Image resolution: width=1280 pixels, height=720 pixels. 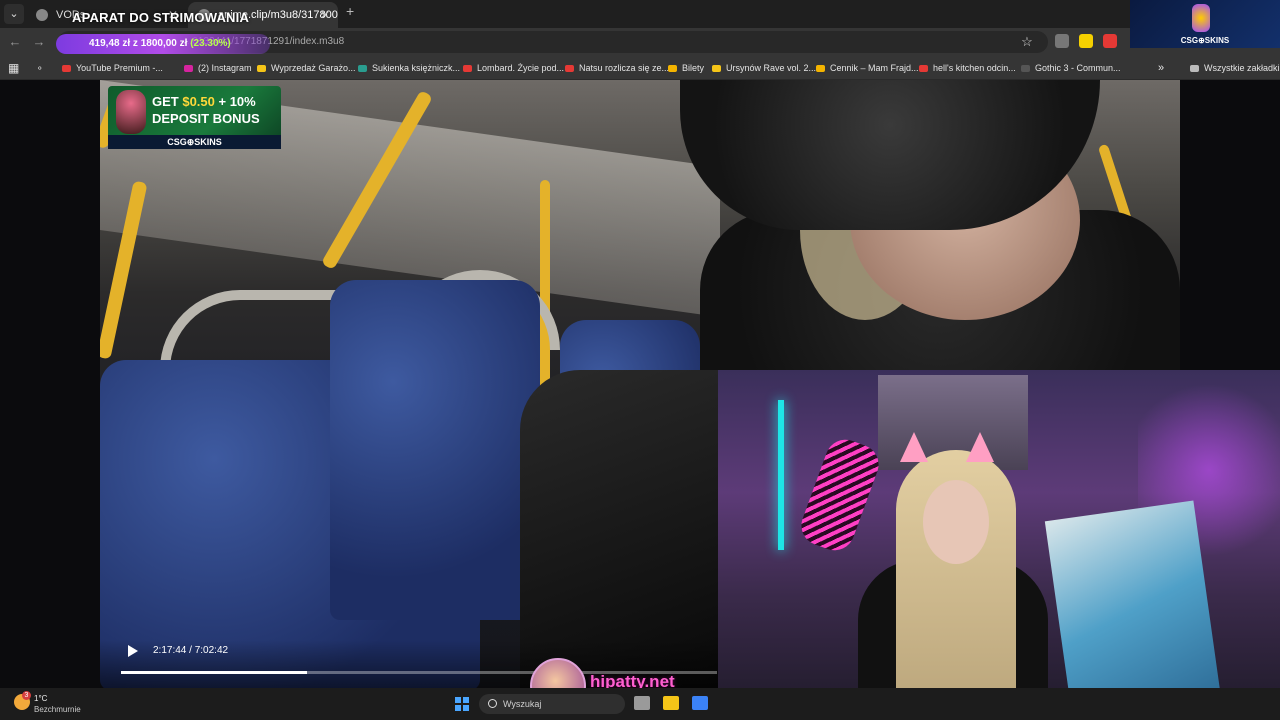 What do you see at coordinates (39, 42) in the screenshot?
I see `forward-icon: →` at bounding box center [39, 42].